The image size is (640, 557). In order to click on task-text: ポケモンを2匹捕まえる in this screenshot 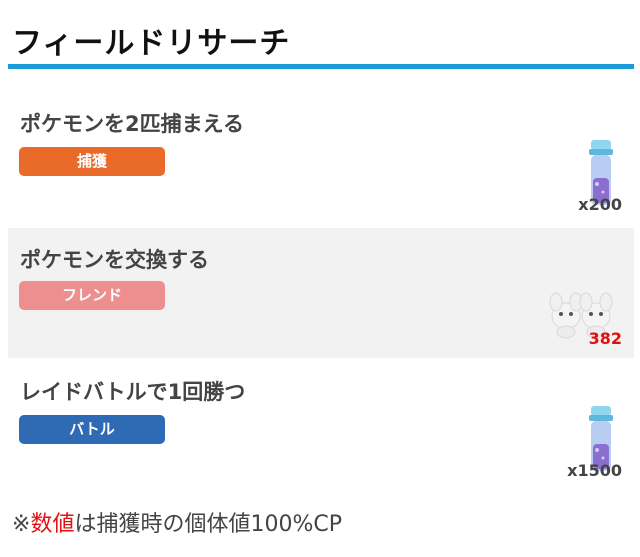, I will do `click(132, 124)`.